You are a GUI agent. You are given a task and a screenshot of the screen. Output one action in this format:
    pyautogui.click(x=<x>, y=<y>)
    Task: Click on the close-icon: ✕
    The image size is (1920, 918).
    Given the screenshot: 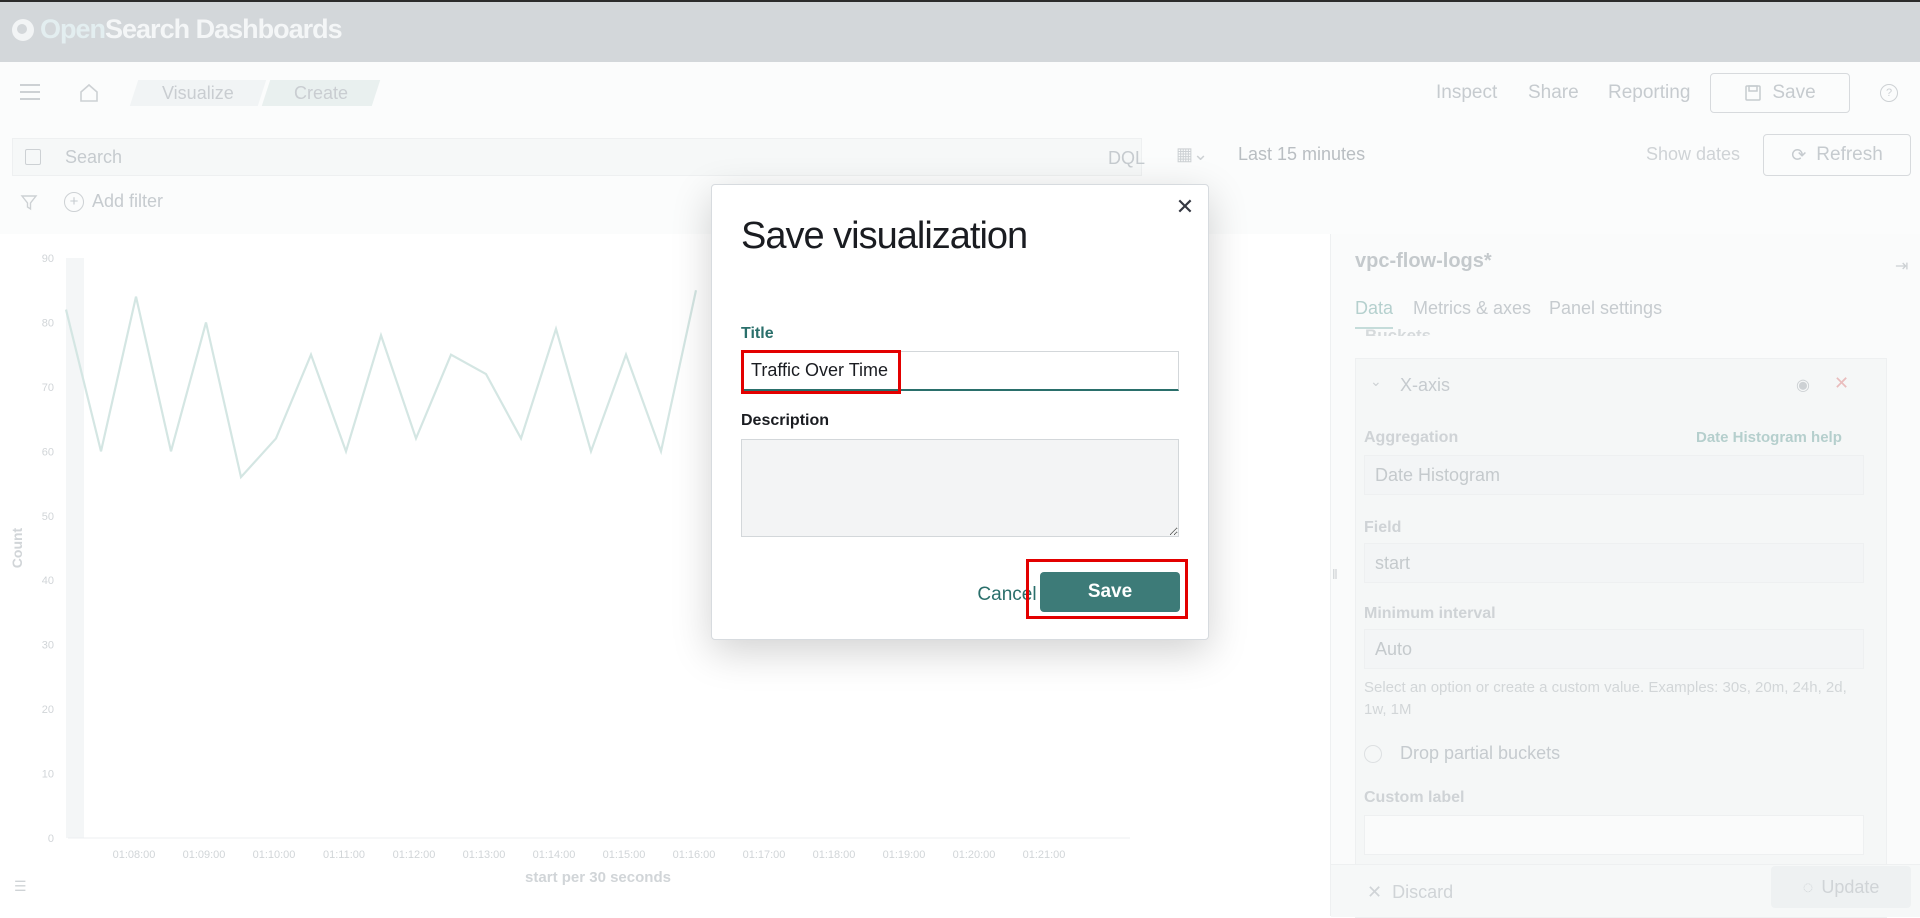 What is the action you would take?
    pyautogui.click(x=1185, y=207)
    